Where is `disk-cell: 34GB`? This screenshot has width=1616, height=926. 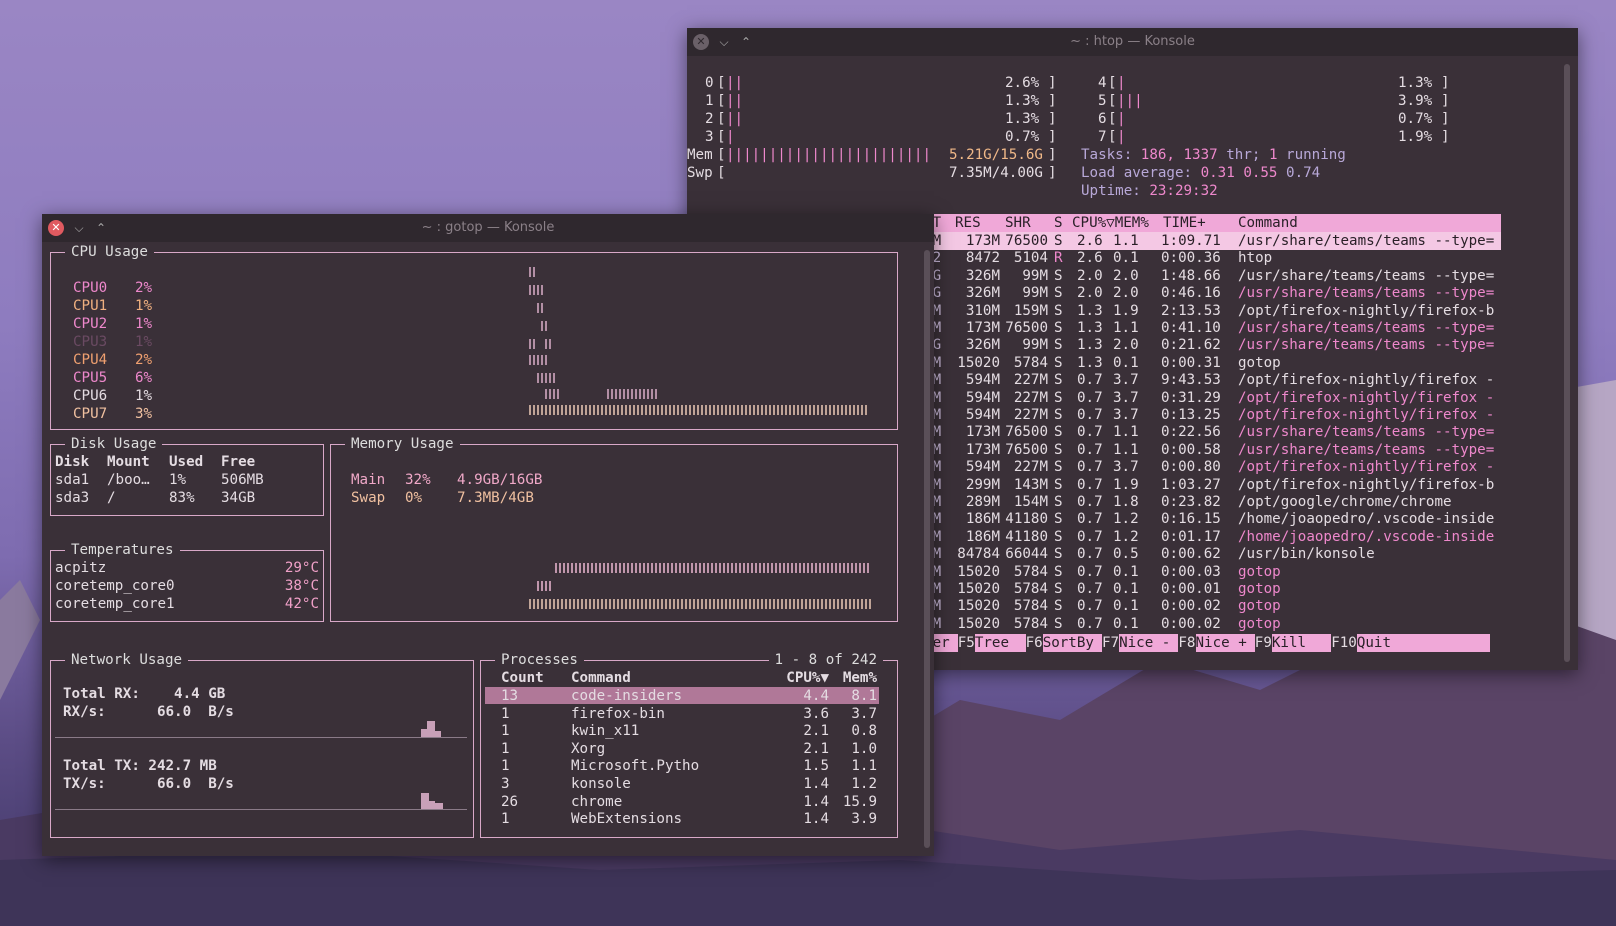 disk-cell: 34GB is located at coordinates (238, 498).